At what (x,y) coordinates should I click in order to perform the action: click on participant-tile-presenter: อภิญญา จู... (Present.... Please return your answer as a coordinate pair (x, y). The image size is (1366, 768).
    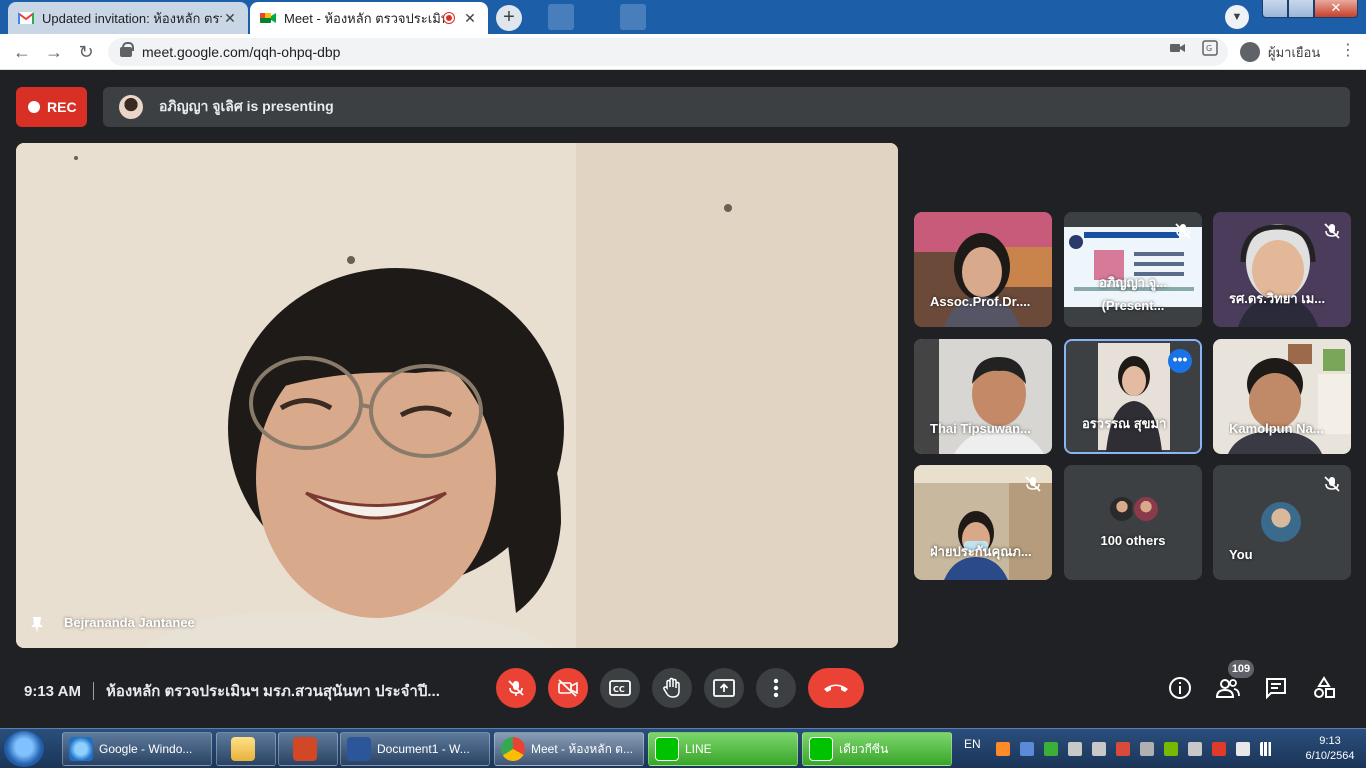
    Looking at the image, I should click on (1133, 269).